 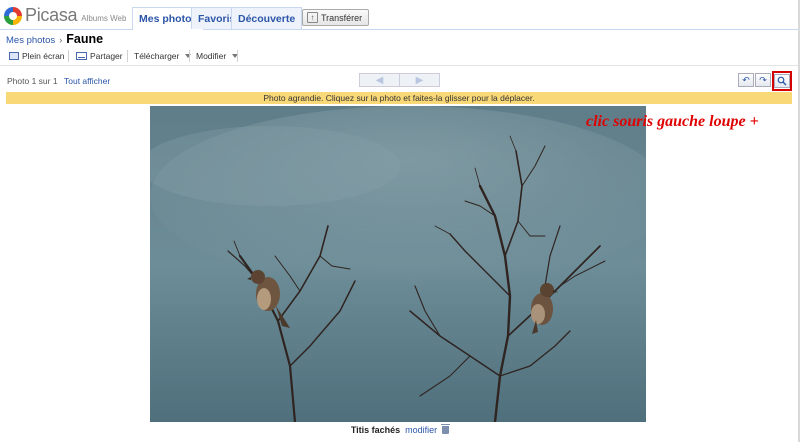 I want to click on next-photo-button: ▶, so click(x=420, y=80).